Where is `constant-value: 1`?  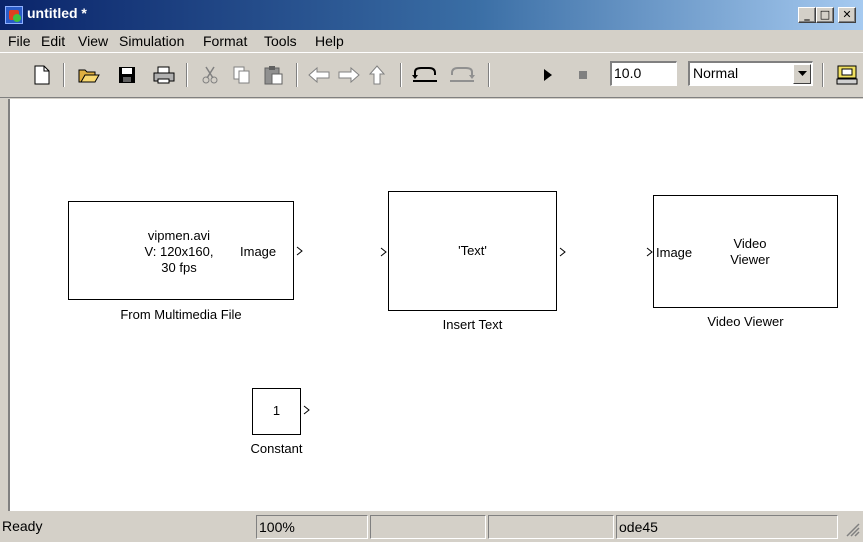 constant-value: 1 is located at coordinates (276, 410).